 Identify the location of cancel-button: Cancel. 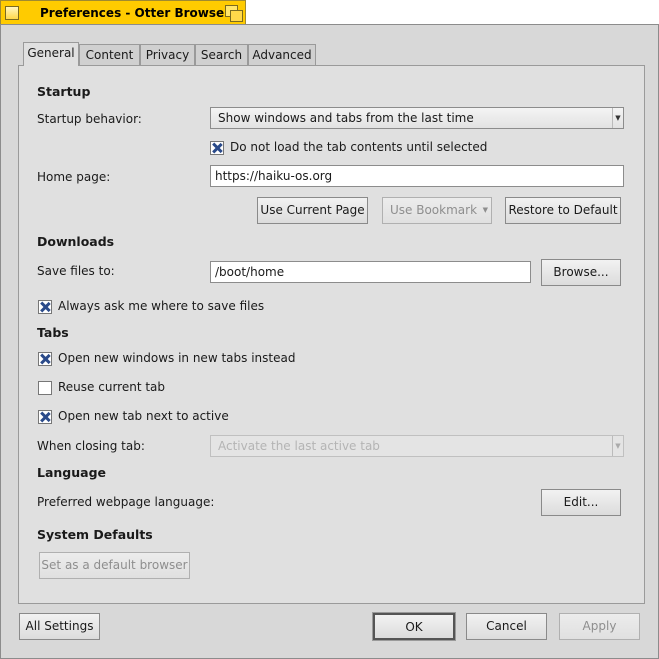
(506, 626).